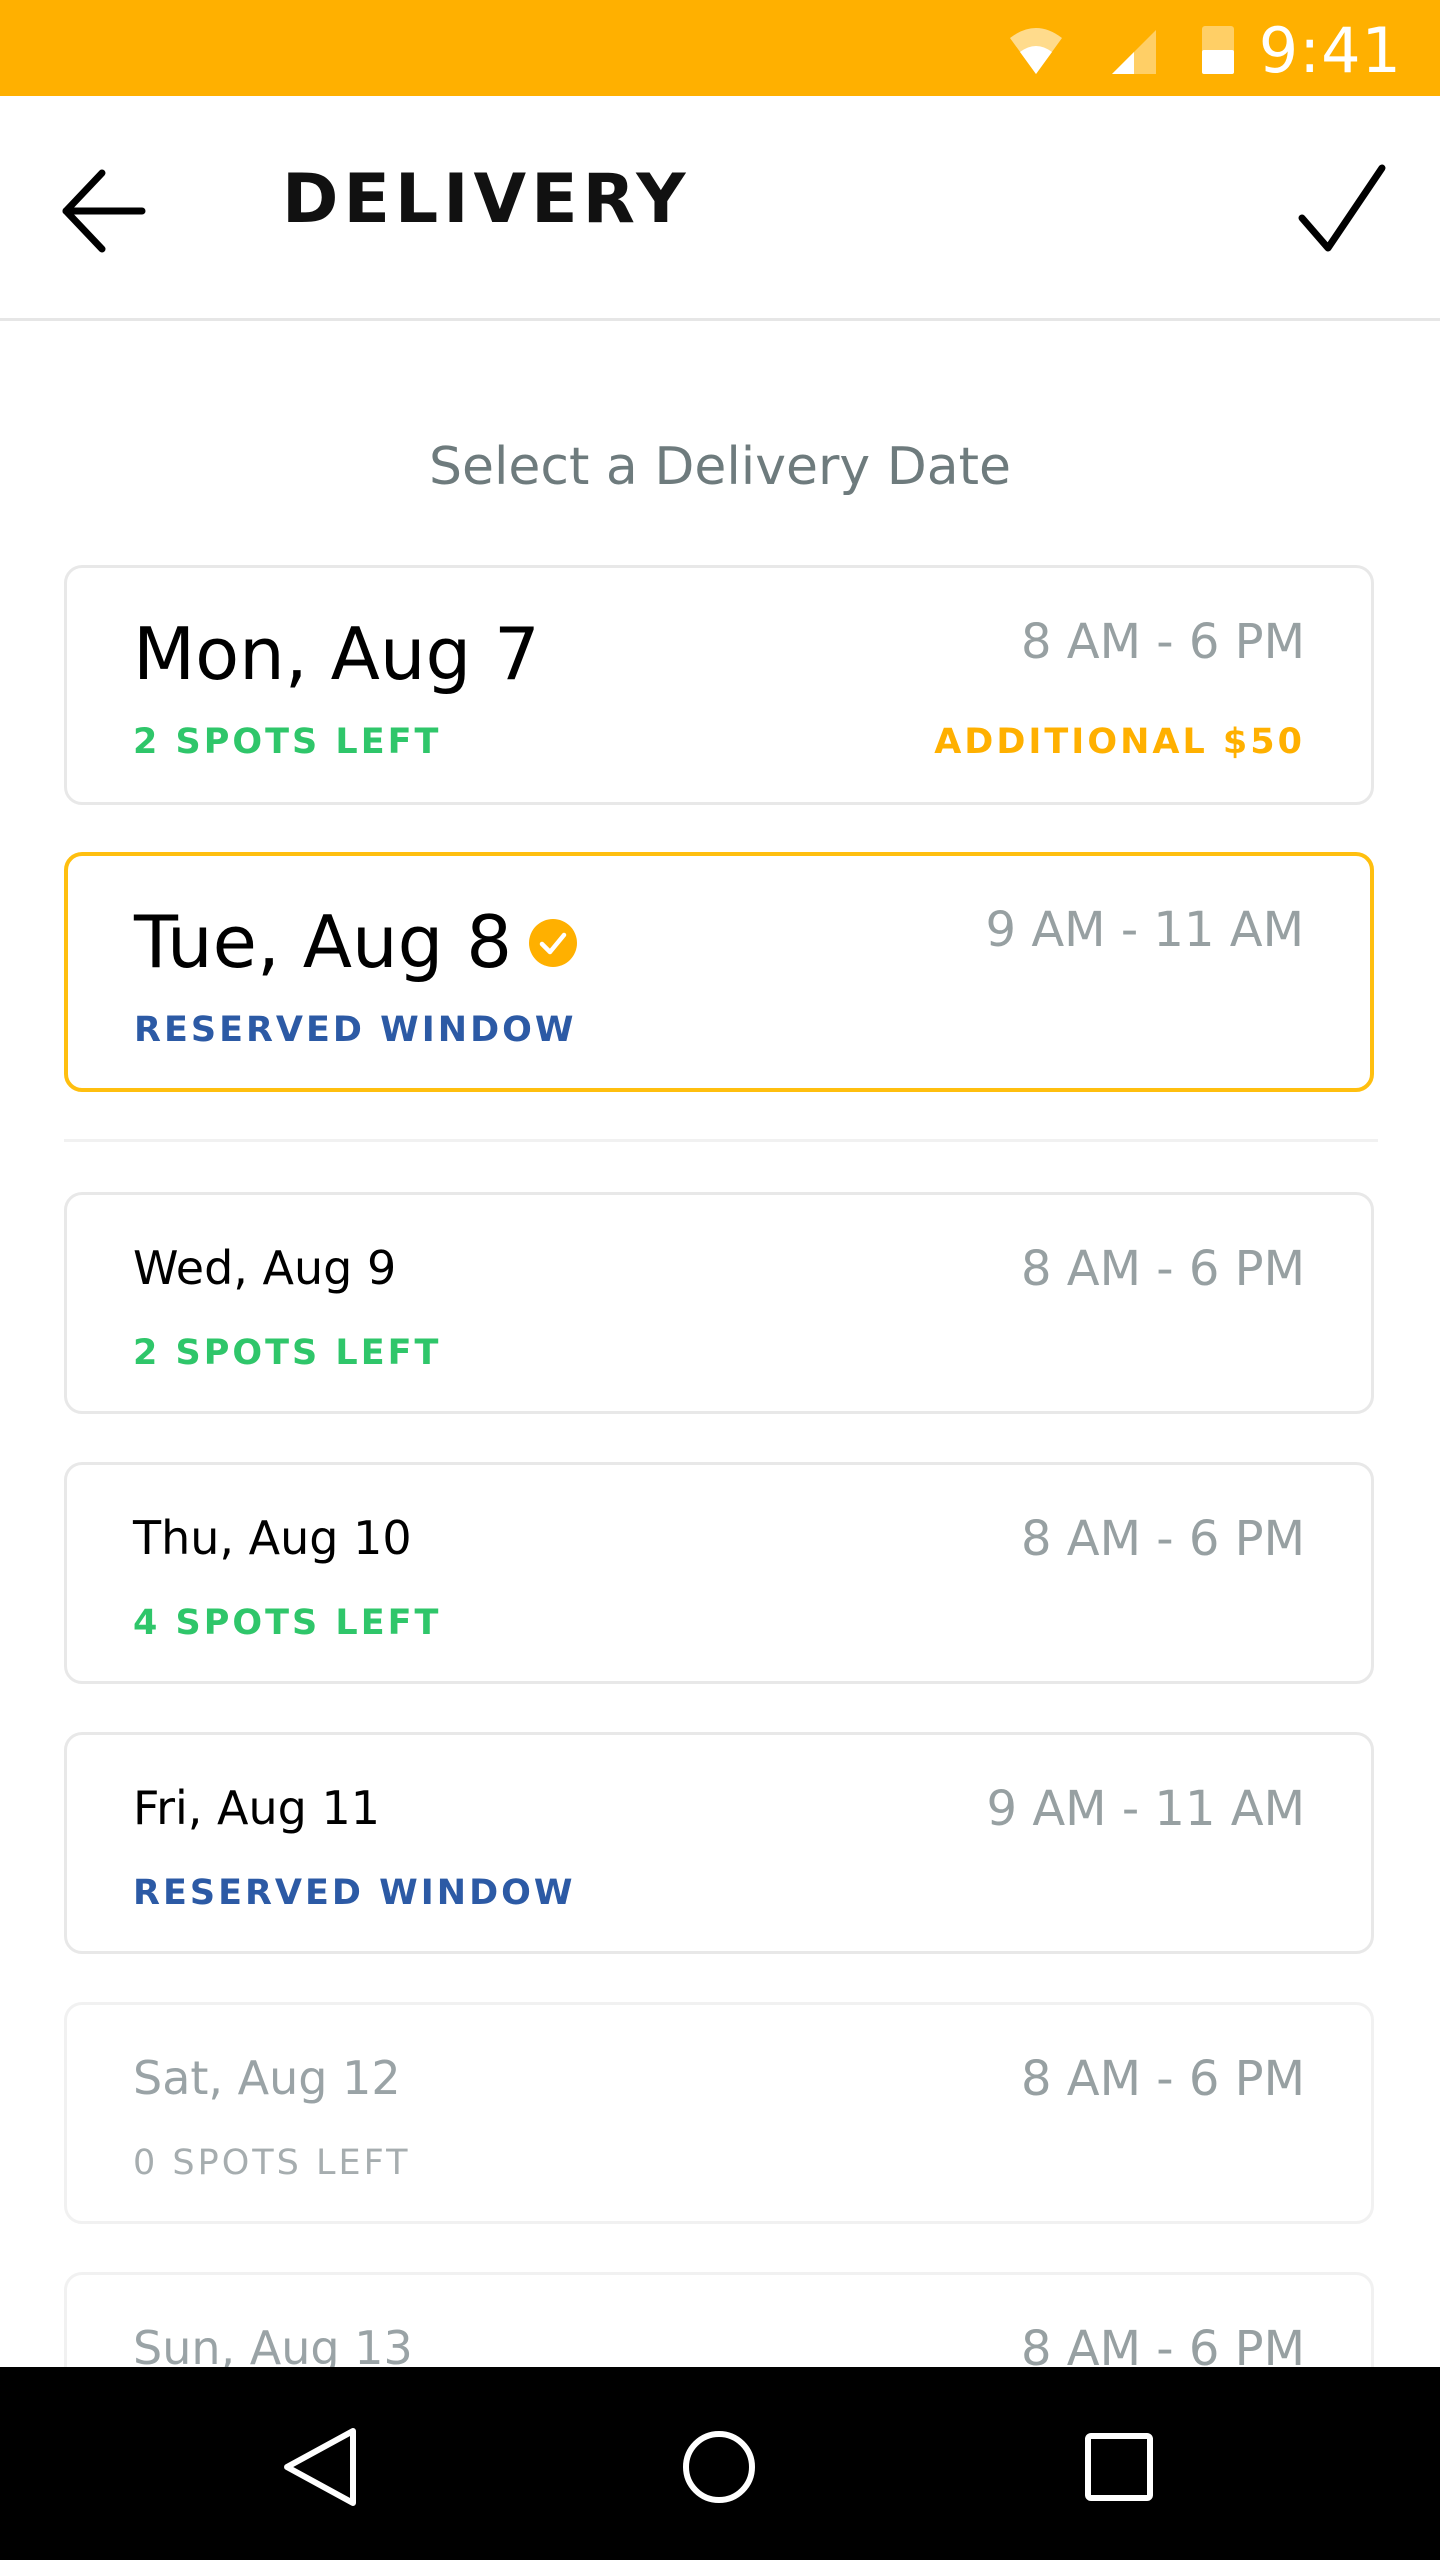 Image resolution: width=1440 pixels, height=2560 pixels. I want to click on checkmark-icon, so click(1342, 208).